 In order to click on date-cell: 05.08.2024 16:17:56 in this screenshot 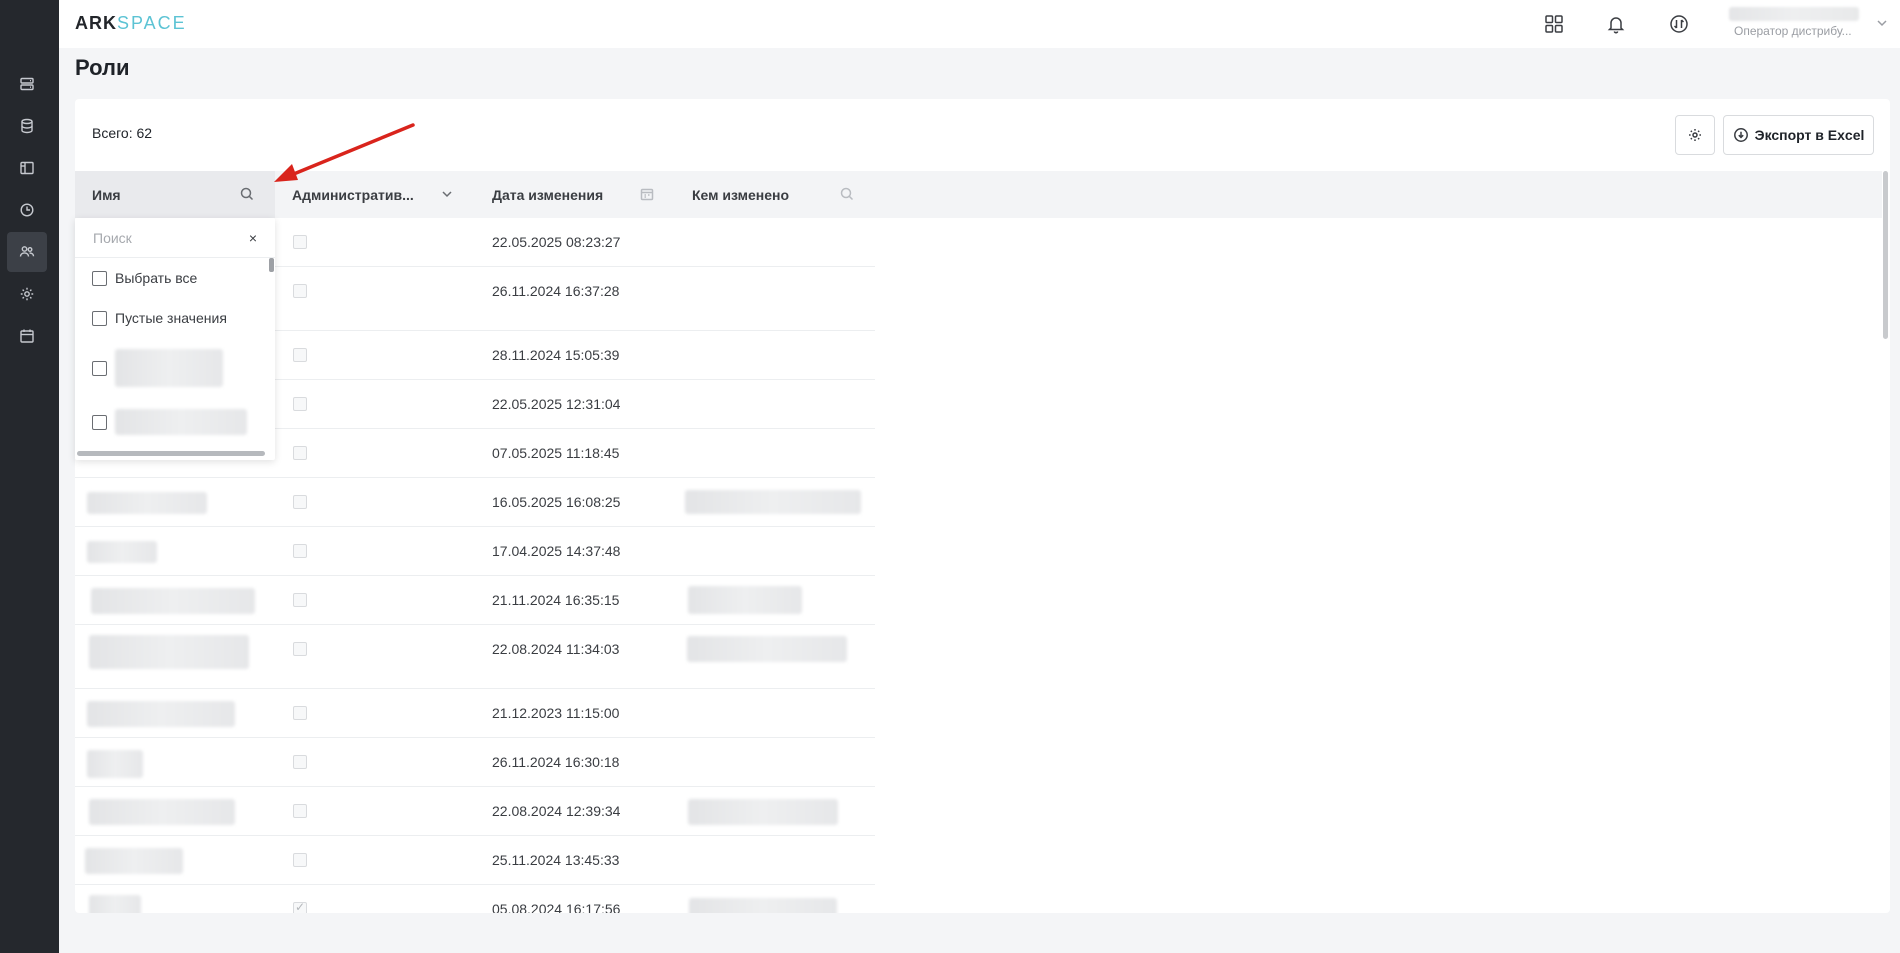, I will do `click(556, 907)`.